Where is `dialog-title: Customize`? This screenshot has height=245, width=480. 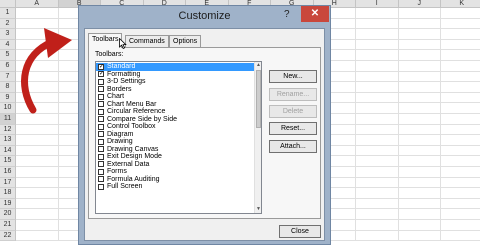 dialog-title: Customize is located at coordinates (204, 16).